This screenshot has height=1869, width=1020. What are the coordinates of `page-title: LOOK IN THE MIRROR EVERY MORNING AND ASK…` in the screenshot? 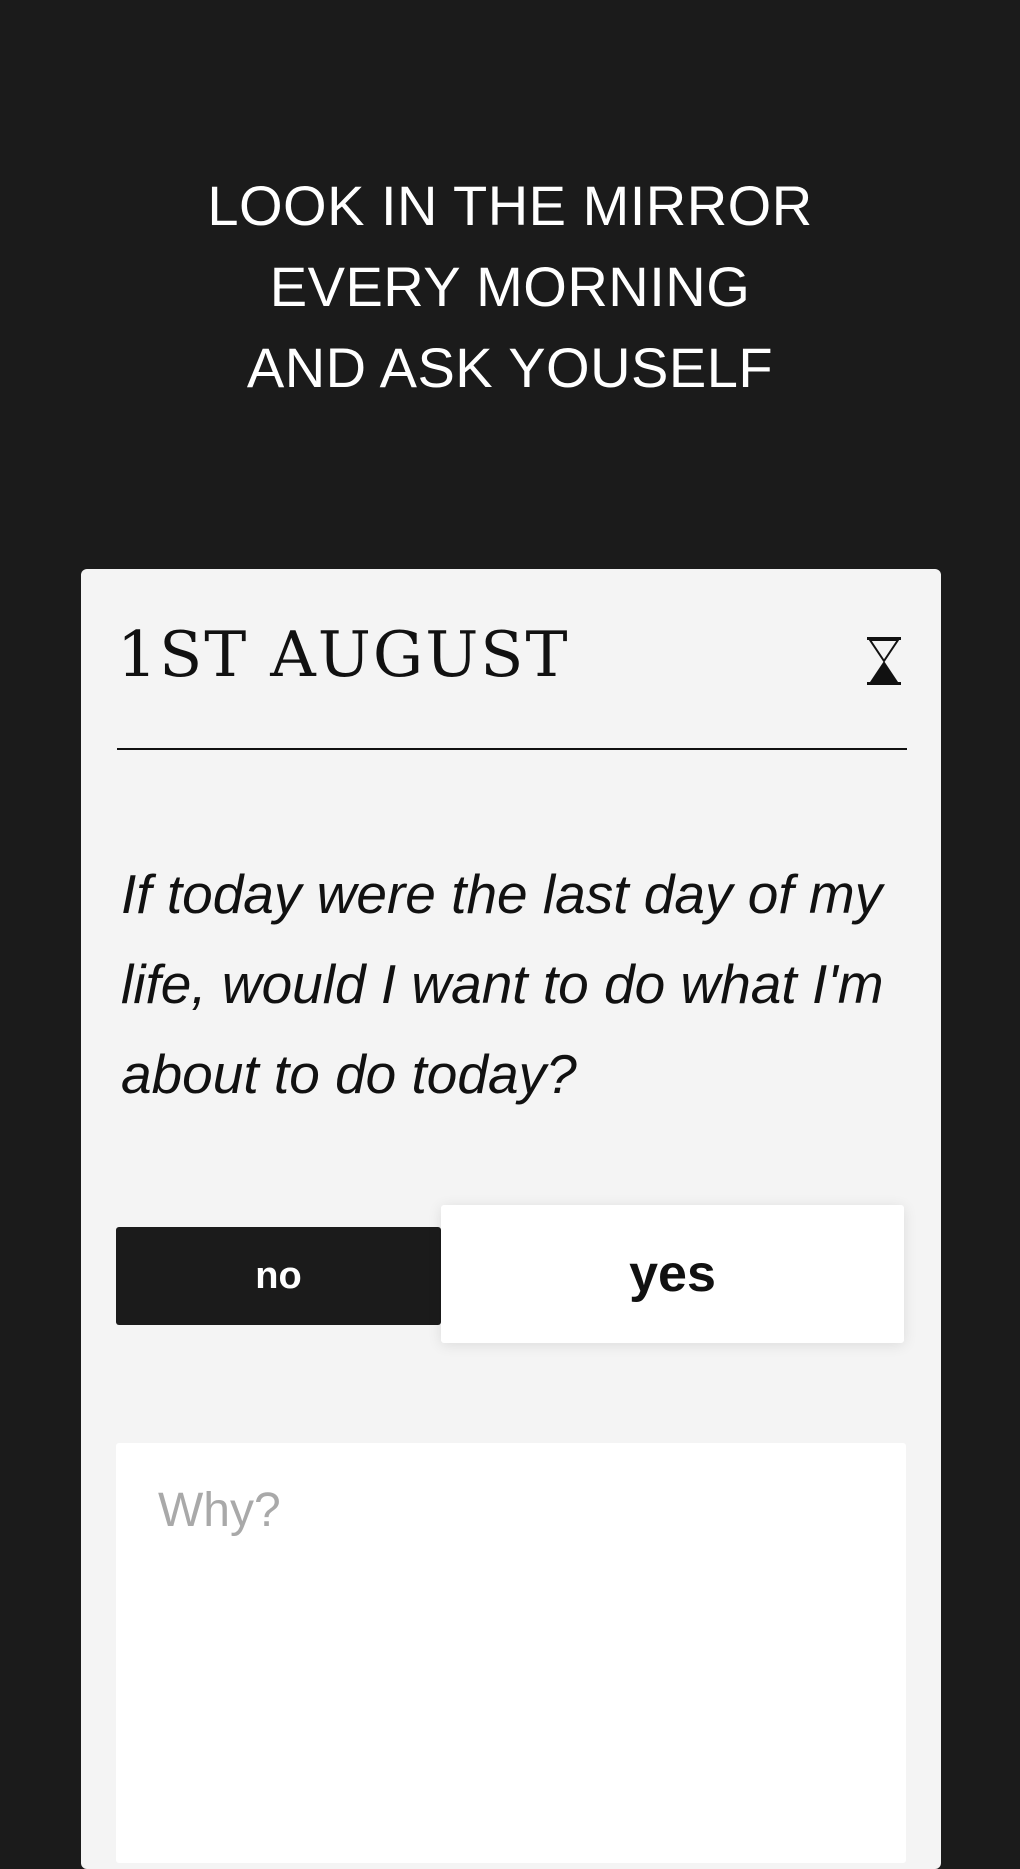 It's located at (510, 286).